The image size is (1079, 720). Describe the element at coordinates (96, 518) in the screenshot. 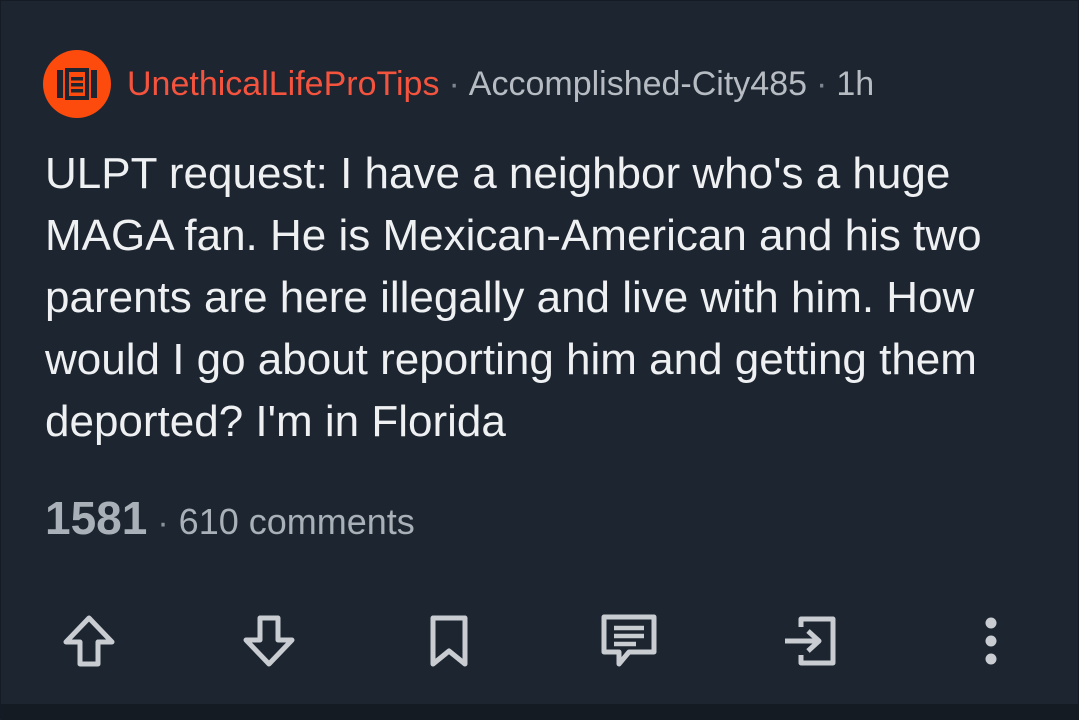

I see `vote-score: 1581` at that location.